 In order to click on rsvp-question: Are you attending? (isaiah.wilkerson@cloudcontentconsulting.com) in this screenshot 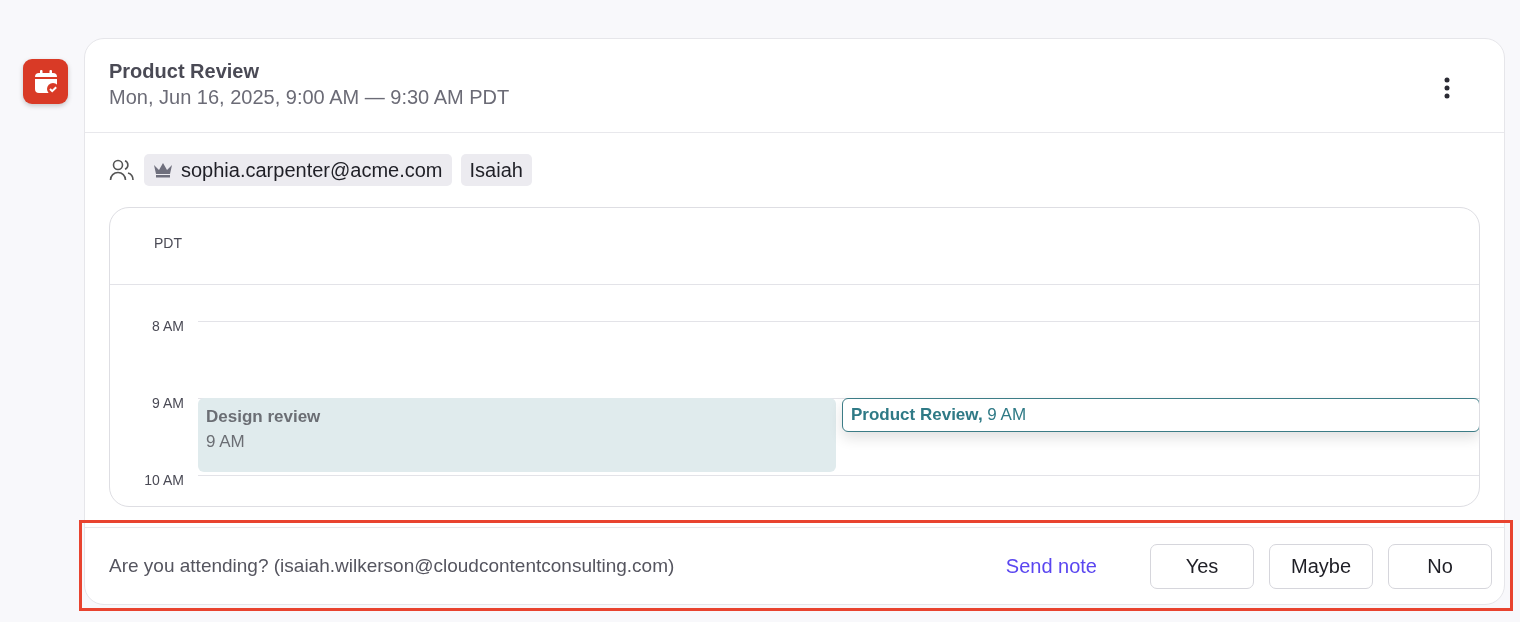, I will do `click(392, 565)`.